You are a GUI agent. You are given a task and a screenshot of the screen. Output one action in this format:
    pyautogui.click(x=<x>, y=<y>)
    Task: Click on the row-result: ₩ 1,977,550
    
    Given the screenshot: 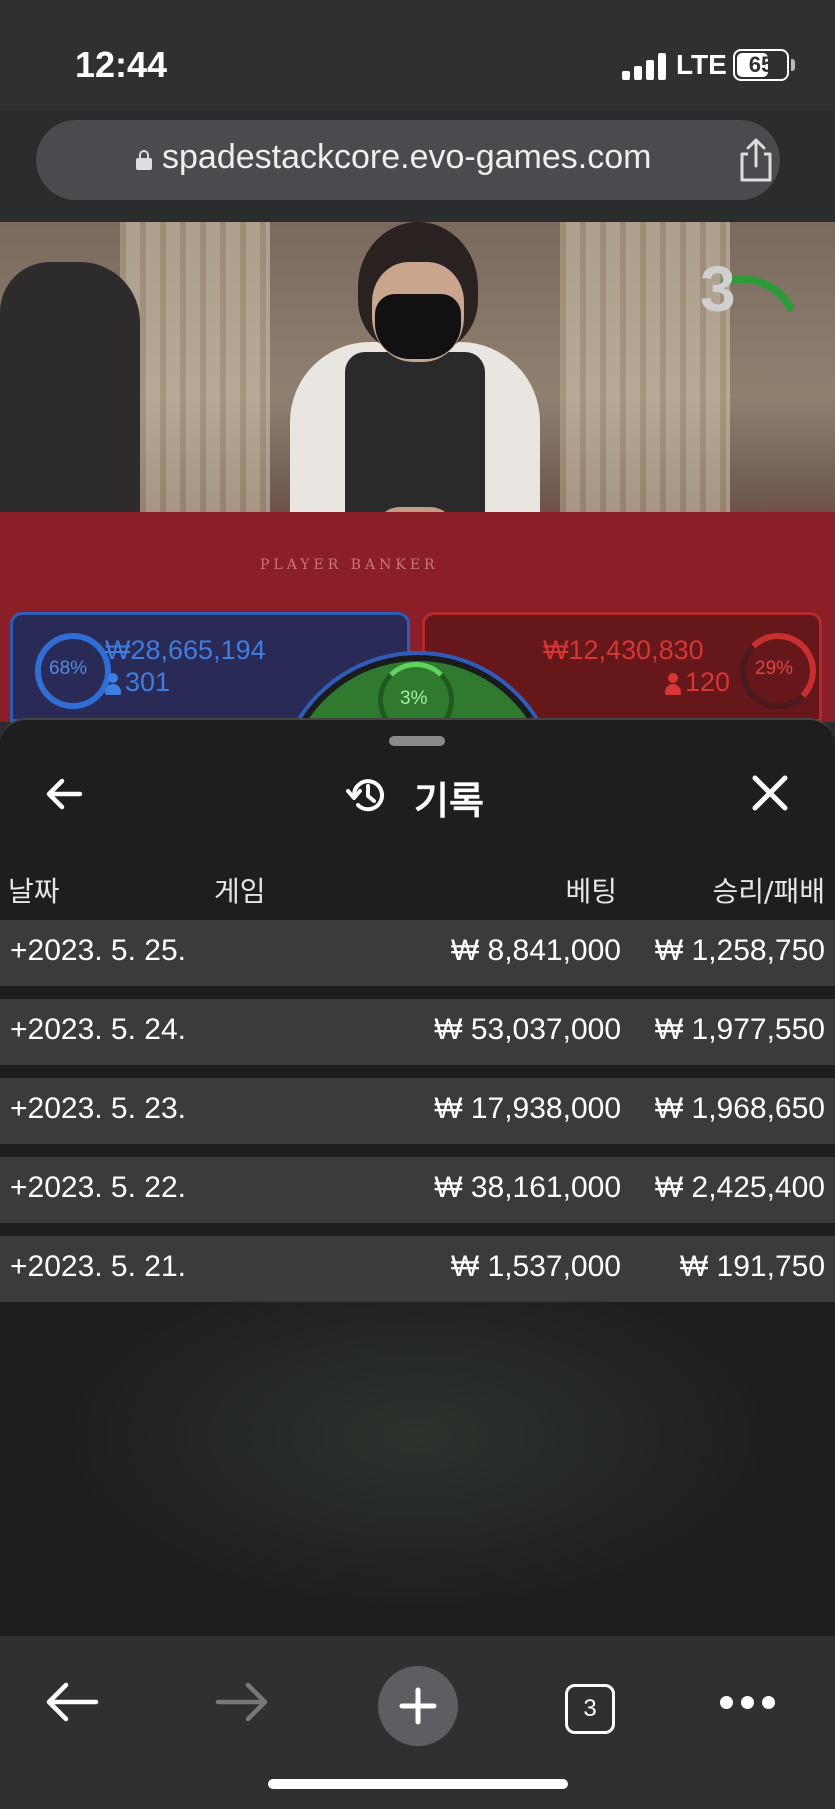 What is the action you would take?
    pyautogui.click(x=739, y=1029)
    